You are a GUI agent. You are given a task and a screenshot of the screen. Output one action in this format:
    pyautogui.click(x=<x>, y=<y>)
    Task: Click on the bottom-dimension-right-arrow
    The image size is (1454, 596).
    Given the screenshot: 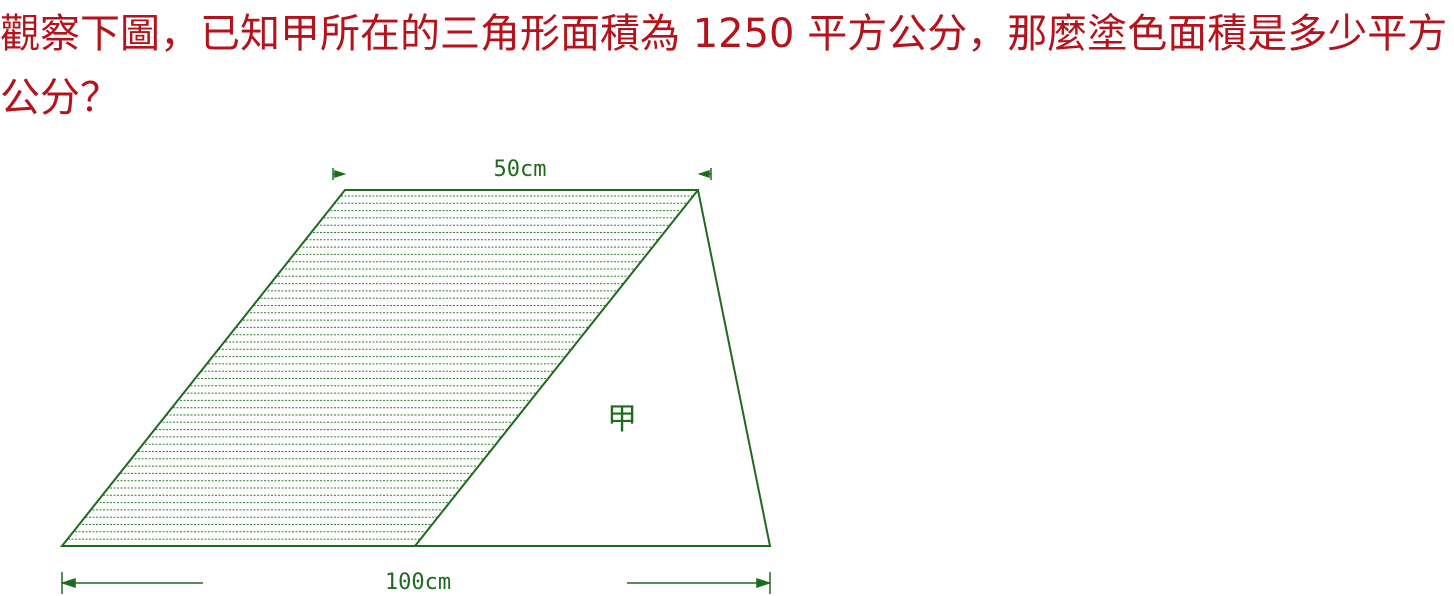 What is the action you would take?
    pyautogui.click(x=764, y=583)
    